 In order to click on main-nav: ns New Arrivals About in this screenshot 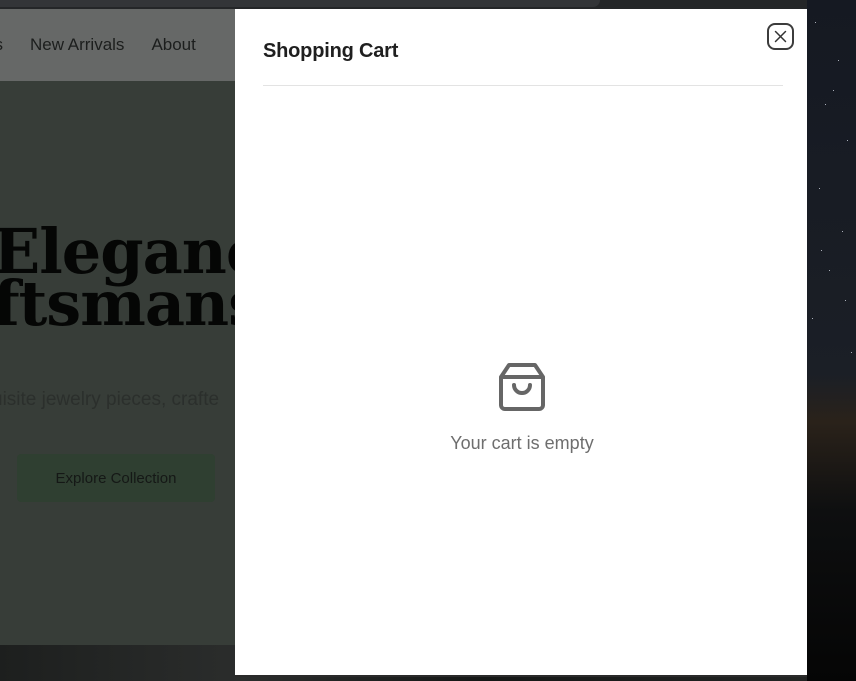, I will do `click(111, 45)`.